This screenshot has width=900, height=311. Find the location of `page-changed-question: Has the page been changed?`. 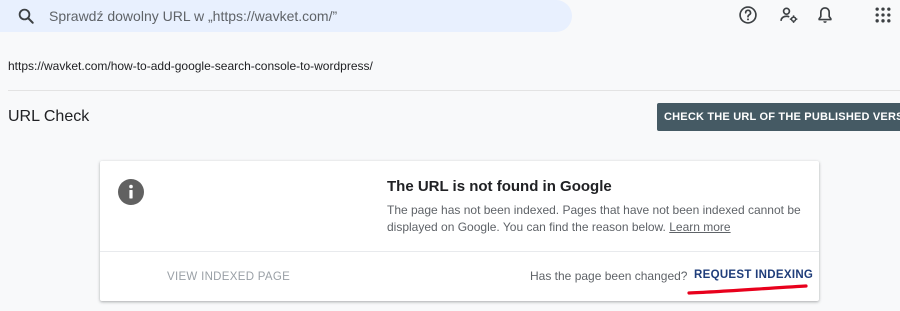

page-changed-question: Has the page been changed? is located at coordinates (609, 276).